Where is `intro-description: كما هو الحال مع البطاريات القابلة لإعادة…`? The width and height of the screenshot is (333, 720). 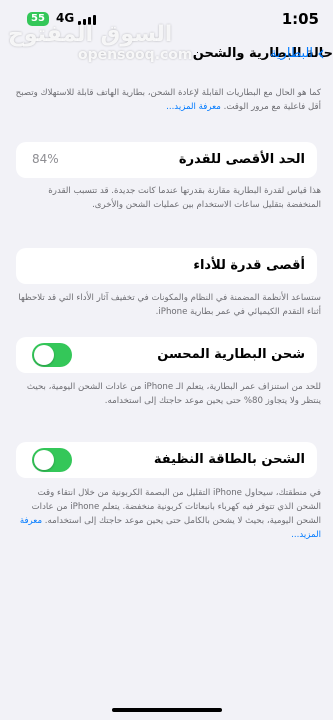 intro-description: كما هو الحال مع البطاريات القابلة لإعادة… is located at coordinates (166, 100).